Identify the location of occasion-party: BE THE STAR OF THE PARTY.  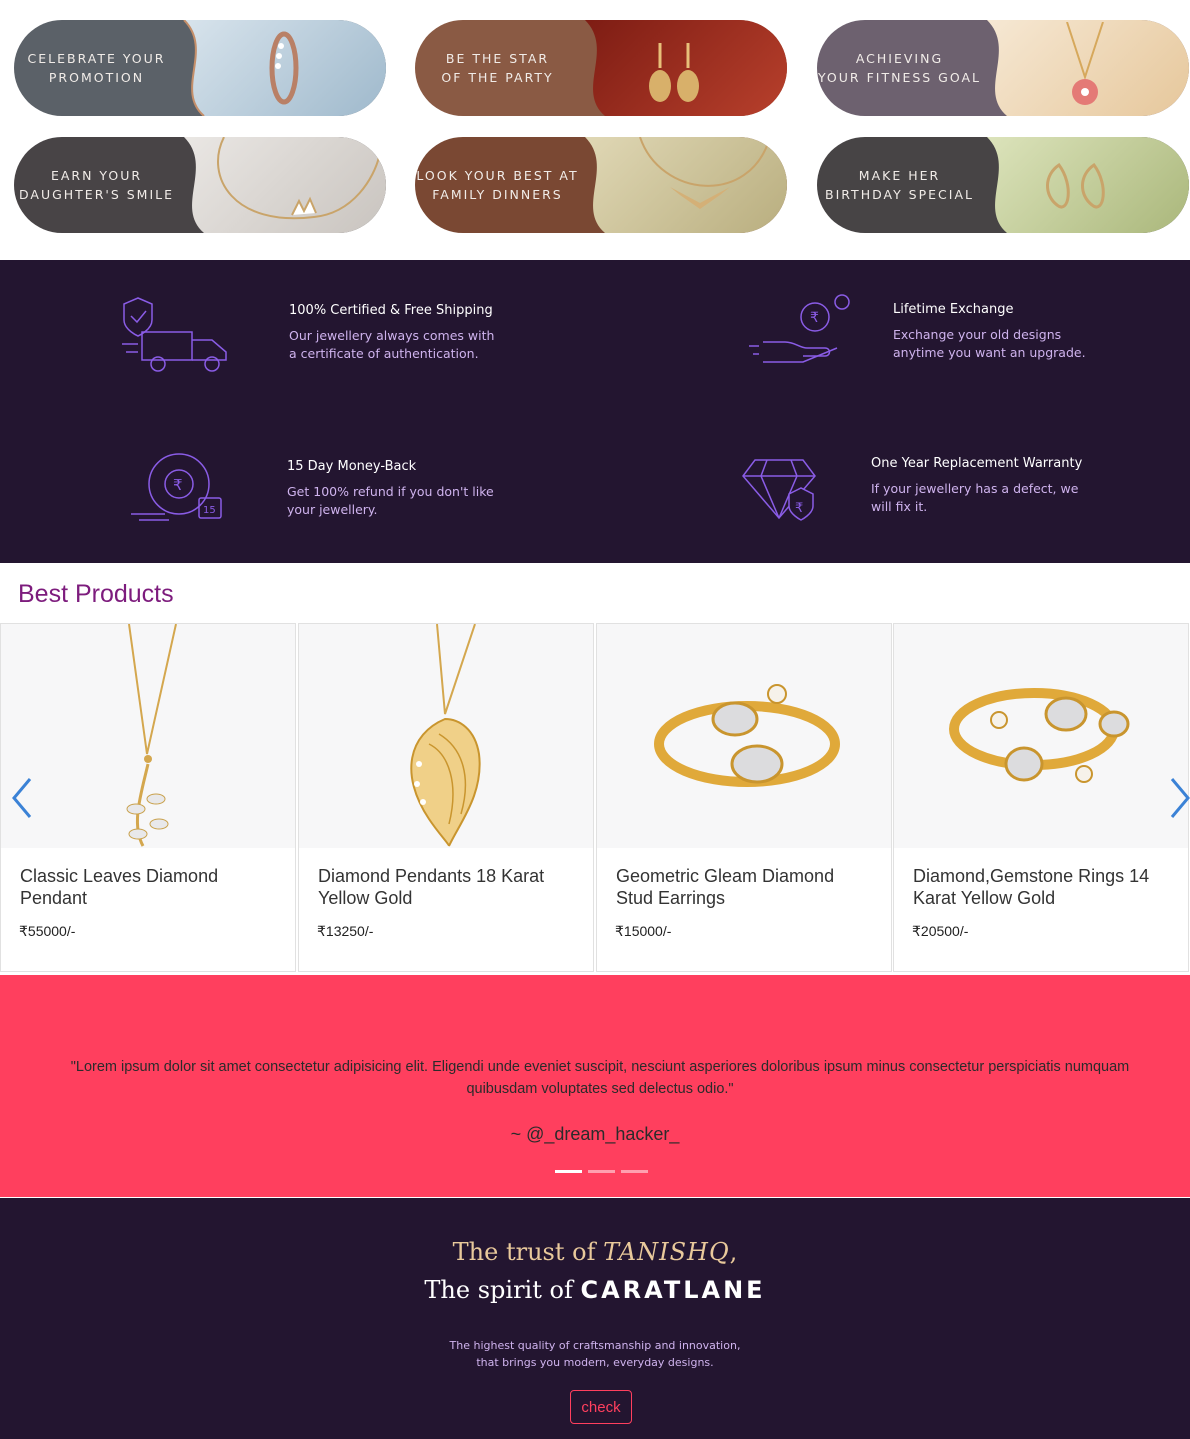
(601, 68).